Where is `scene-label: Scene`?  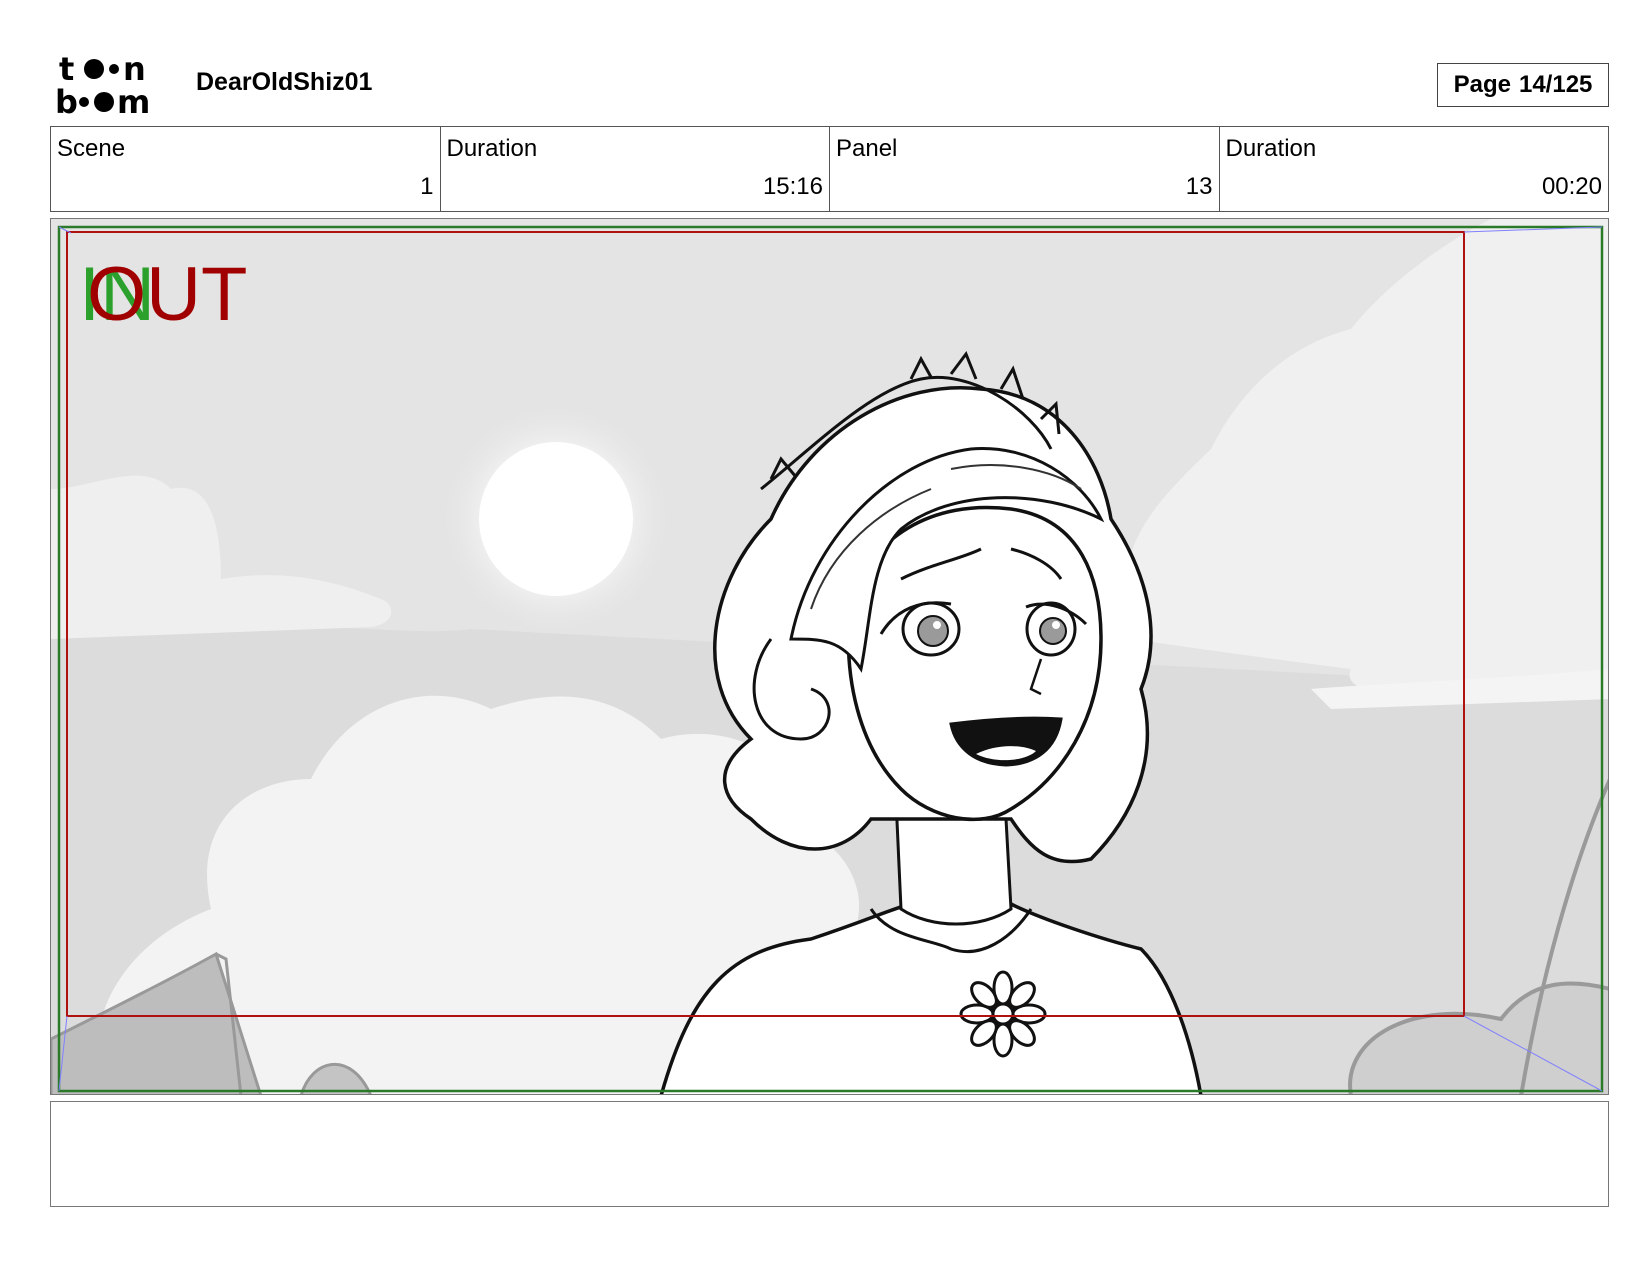
scene-label: Scene is located at coordinates (91, 148).